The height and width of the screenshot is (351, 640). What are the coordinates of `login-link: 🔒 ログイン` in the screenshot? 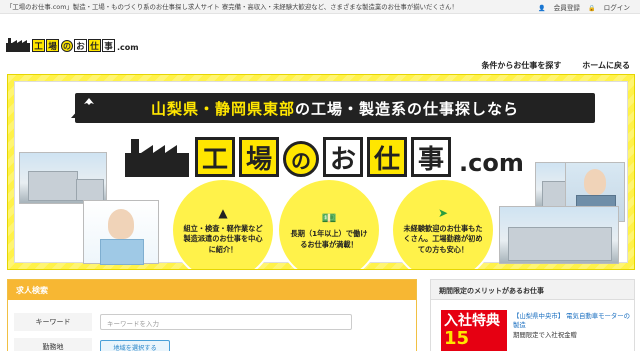 It's located at (609, 8).